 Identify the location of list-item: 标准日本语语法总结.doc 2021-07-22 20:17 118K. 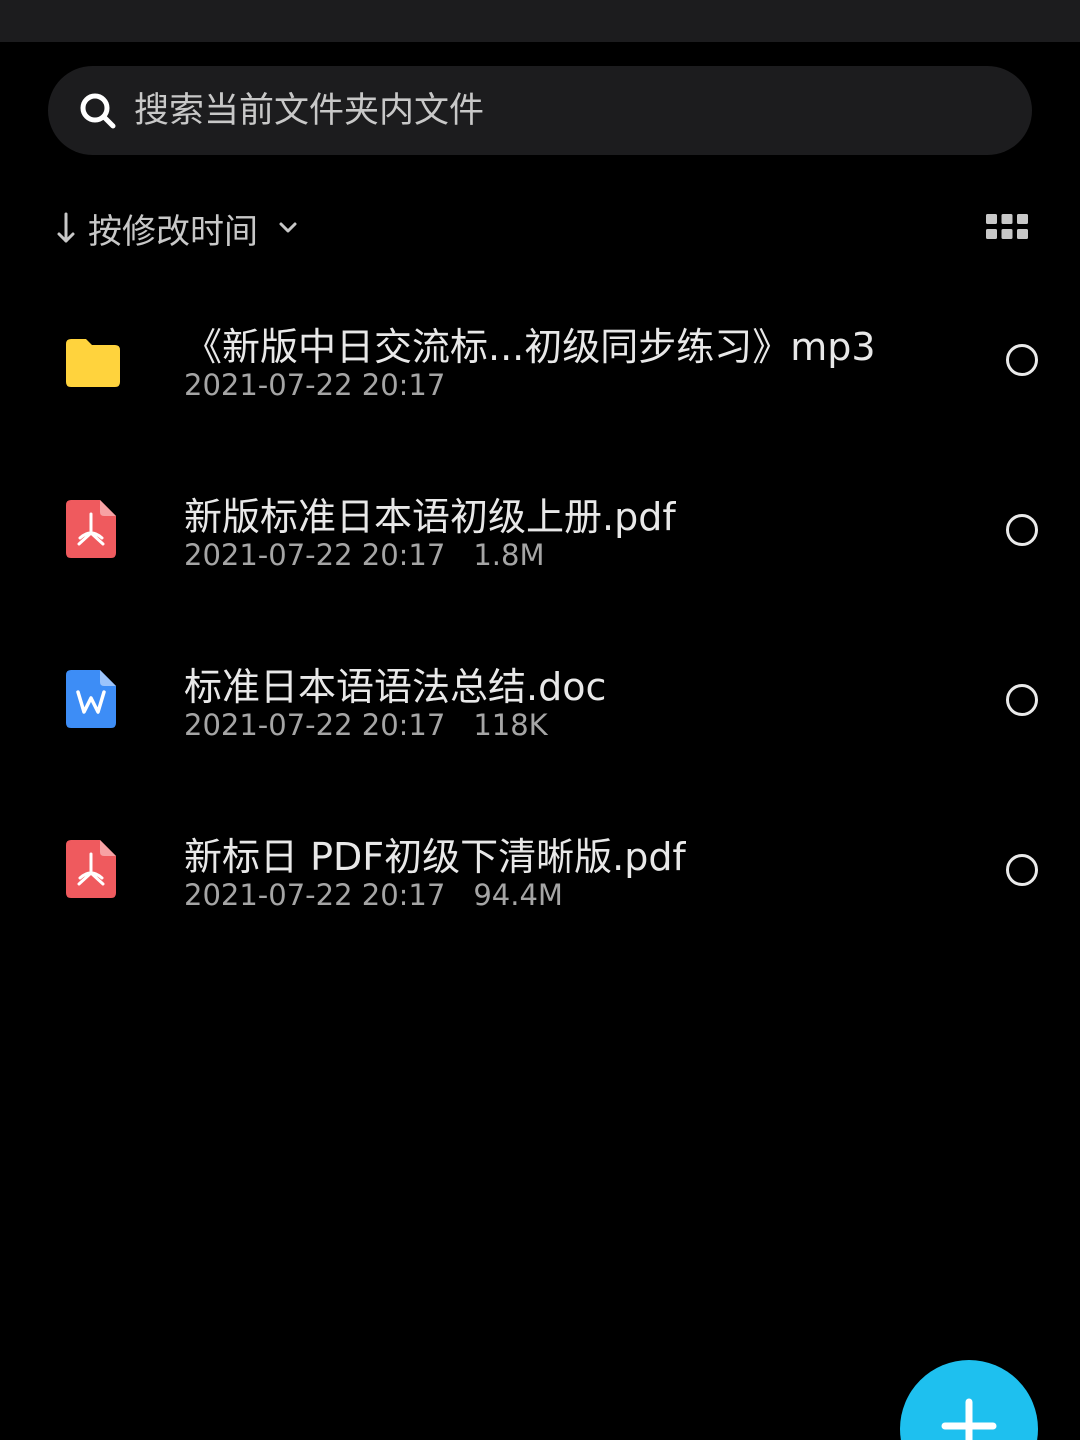
(540, 701).